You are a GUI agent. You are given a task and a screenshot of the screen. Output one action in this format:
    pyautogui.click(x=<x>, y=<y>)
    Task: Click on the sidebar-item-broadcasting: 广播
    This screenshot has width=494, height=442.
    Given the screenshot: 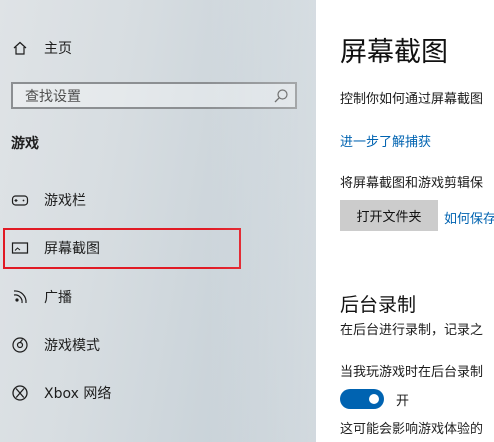 What is the action you would take?
    pyautogui.click(x=36, y=297)
    